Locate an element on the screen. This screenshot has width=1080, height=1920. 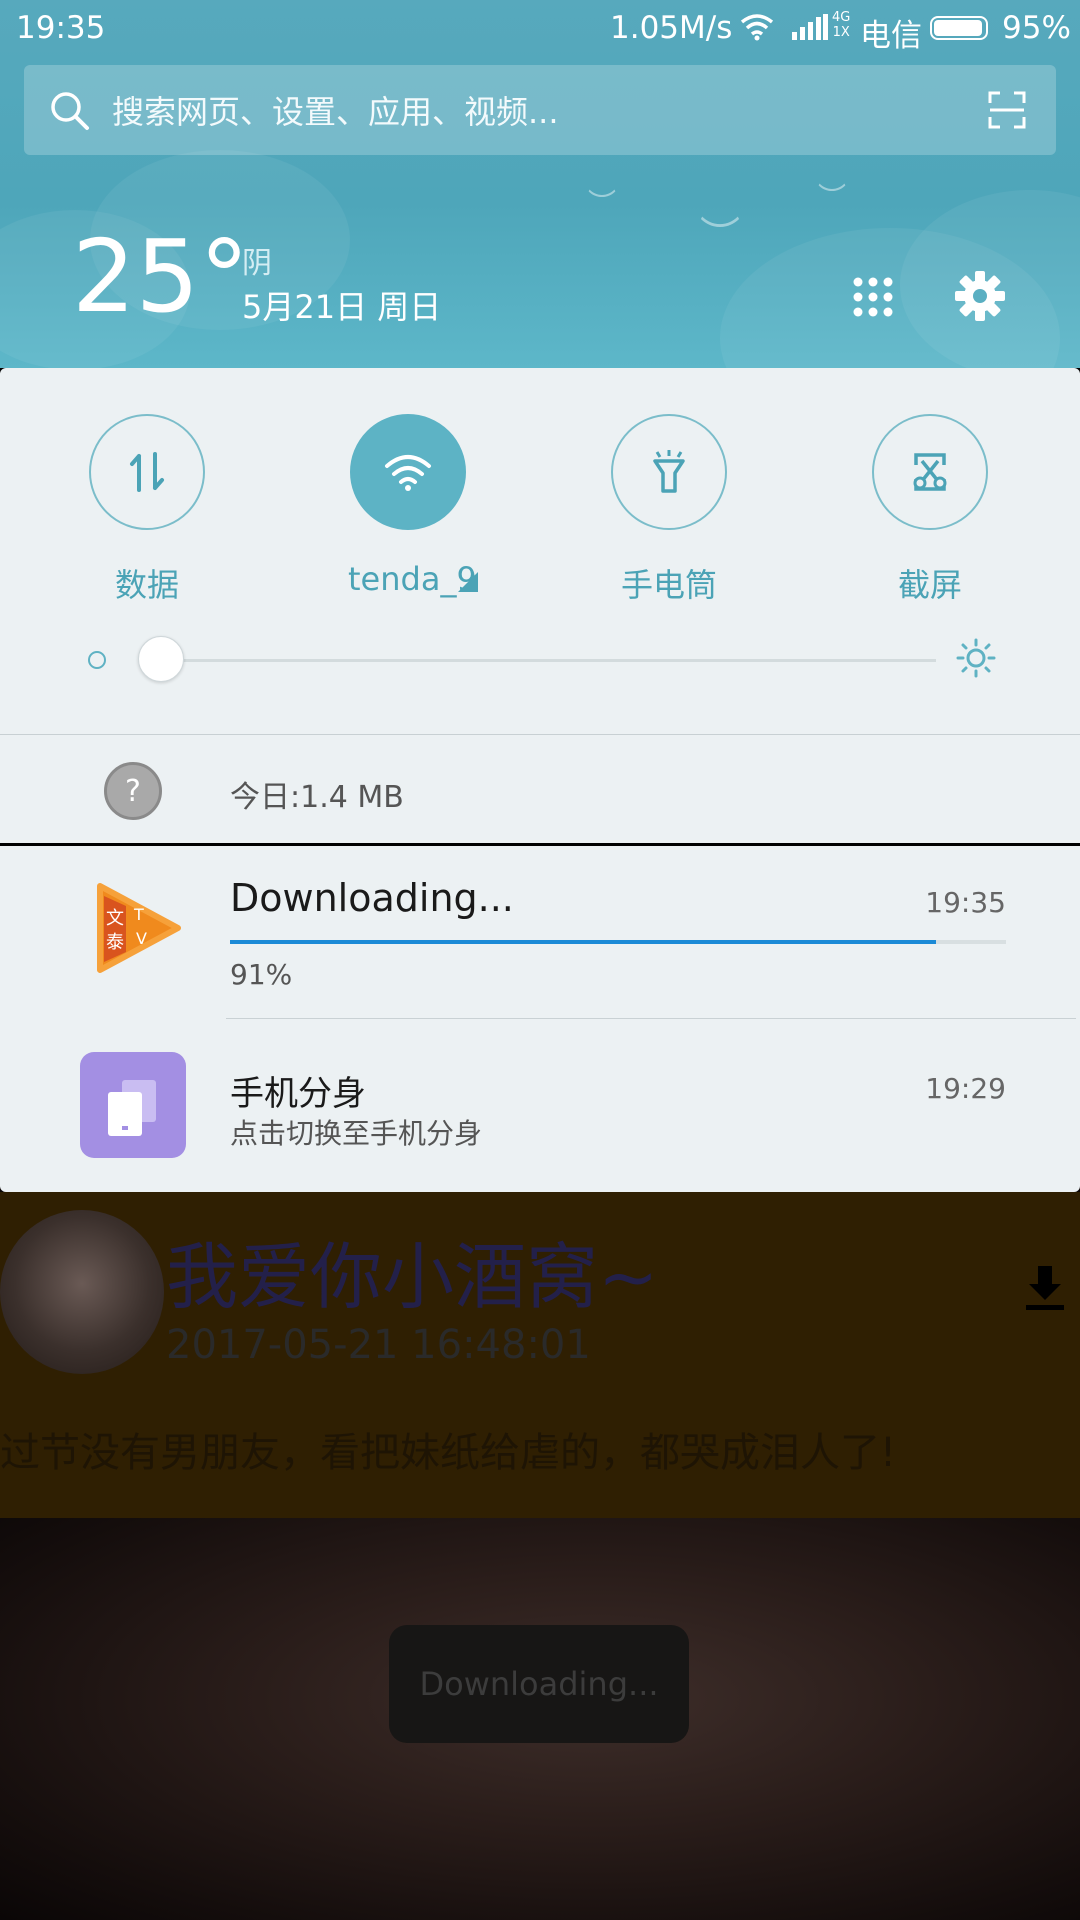
tile-flashlight: 手电筒 is located at coordinates (669, 510).